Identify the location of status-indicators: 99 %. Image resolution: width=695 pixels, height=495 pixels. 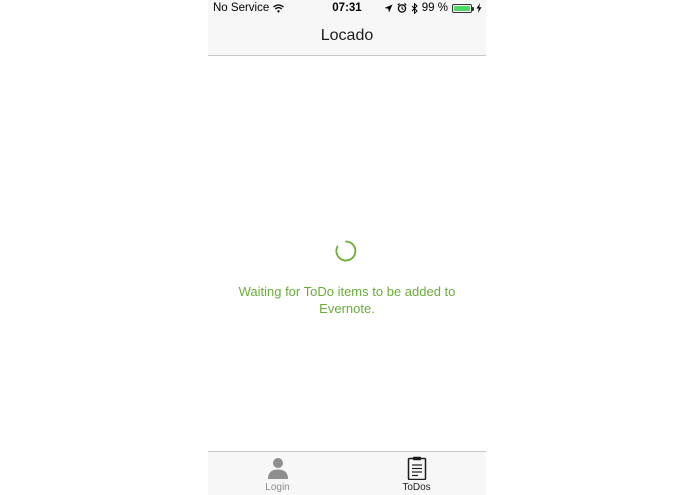
(433, 8).